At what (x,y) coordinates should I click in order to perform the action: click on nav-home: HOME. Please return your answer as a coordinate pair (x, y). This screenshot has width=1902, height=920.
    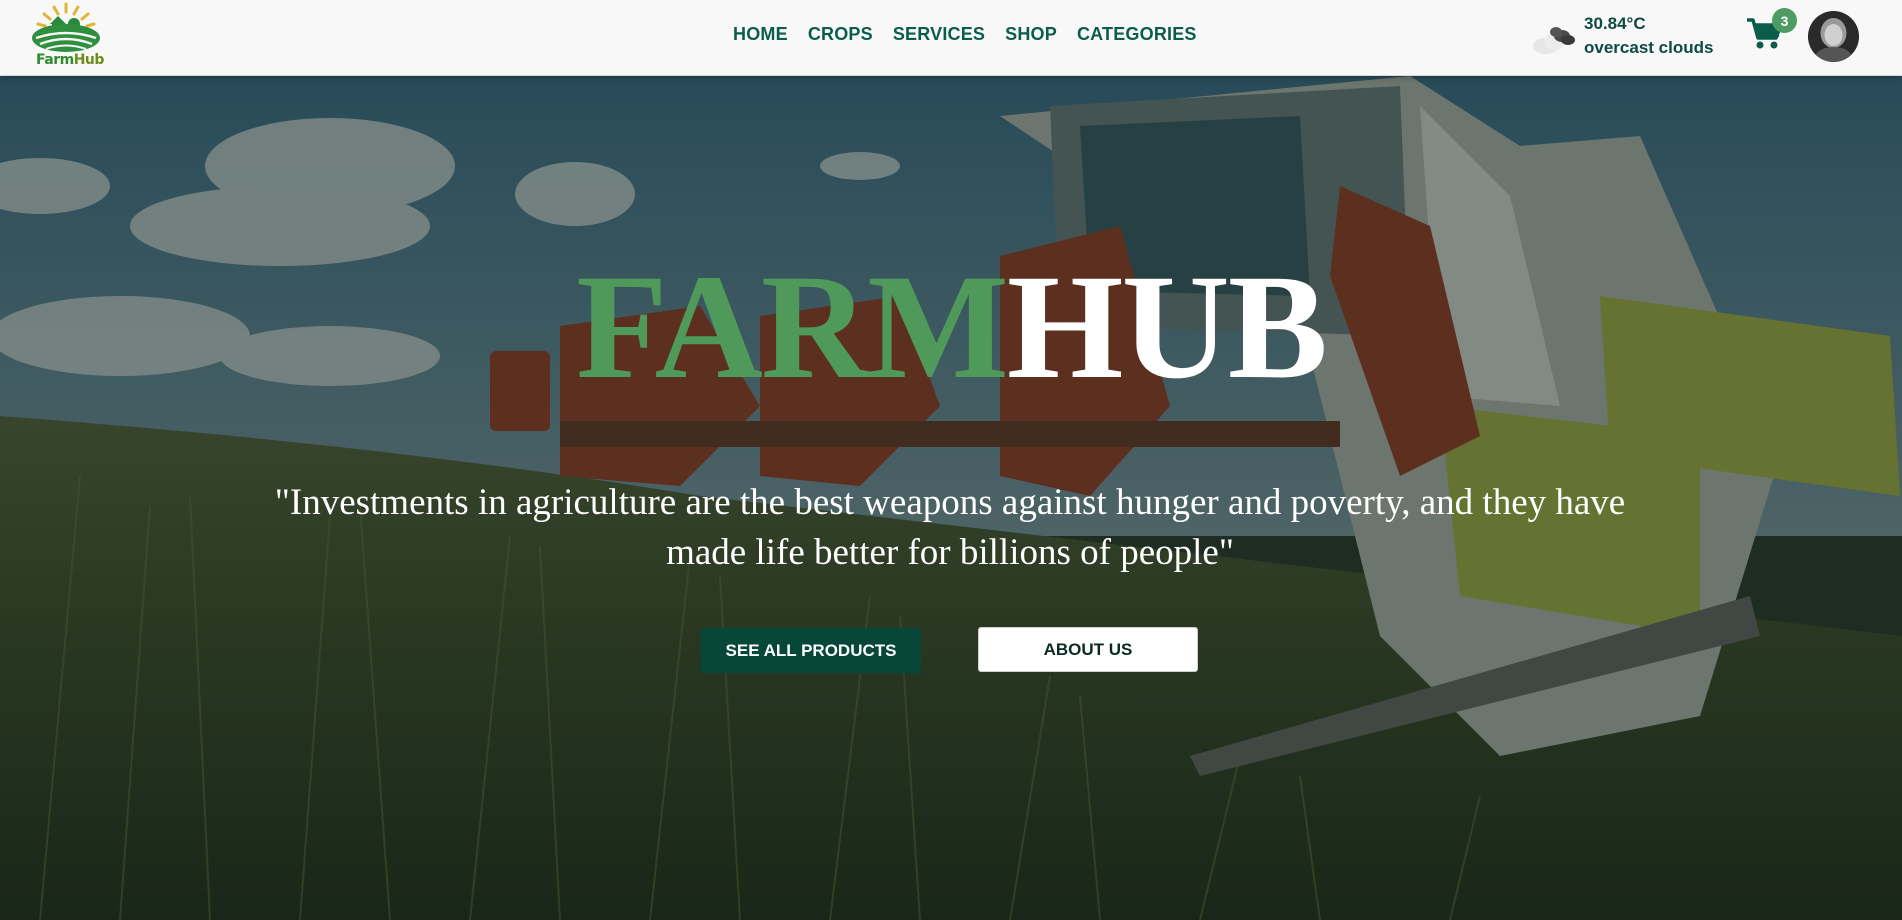
    Looking at the image, I should click on (760, 34).